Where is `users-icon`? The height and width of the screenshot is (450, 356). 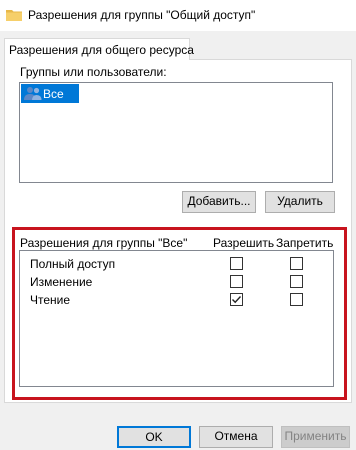
users-icon is located at coordinates (33, 93).